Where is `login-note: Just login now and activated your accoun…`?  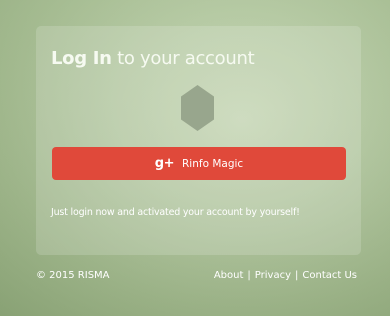
login-note: Just login now and activated your accoun… is located at coordinates (175, 212).